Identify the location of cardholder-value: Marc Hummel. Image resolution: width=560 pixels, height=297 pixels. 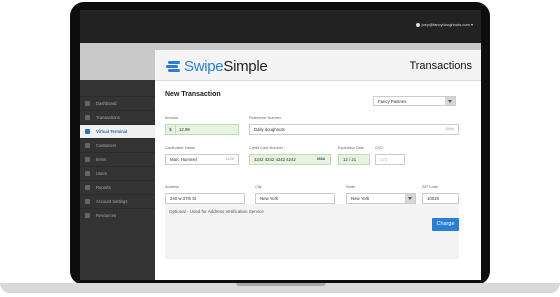
(183, 159).